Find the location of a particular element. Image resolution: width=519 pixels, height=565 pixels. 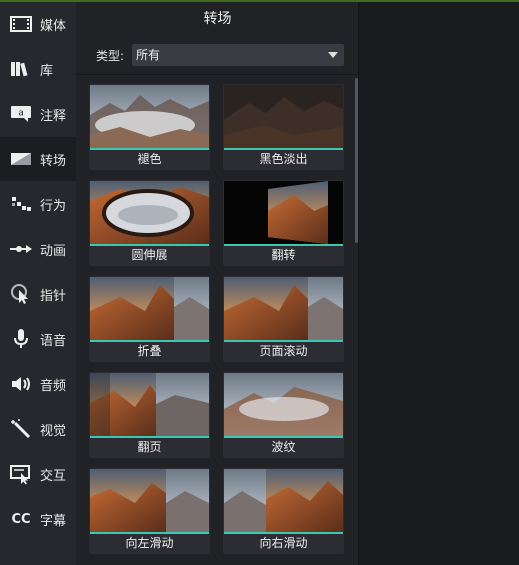

panel-divider is located at coordinates (217, 74).